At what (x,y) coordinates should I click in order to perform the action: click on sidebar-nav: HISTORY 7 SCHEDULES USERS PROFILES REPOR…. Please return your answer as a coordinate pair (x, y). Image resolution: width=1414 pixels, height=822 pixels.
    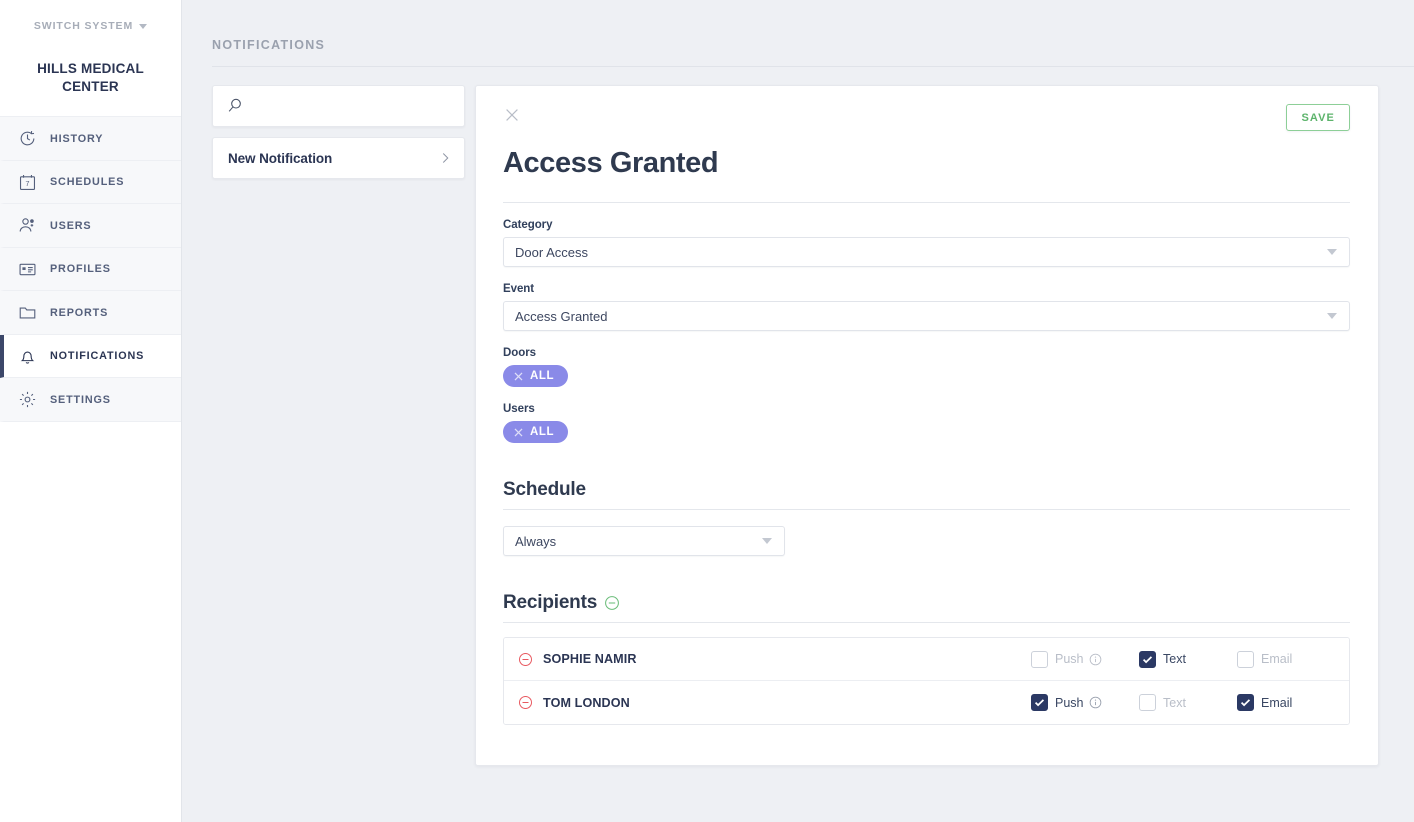
    Looking at the image, I should click on (90, 269).